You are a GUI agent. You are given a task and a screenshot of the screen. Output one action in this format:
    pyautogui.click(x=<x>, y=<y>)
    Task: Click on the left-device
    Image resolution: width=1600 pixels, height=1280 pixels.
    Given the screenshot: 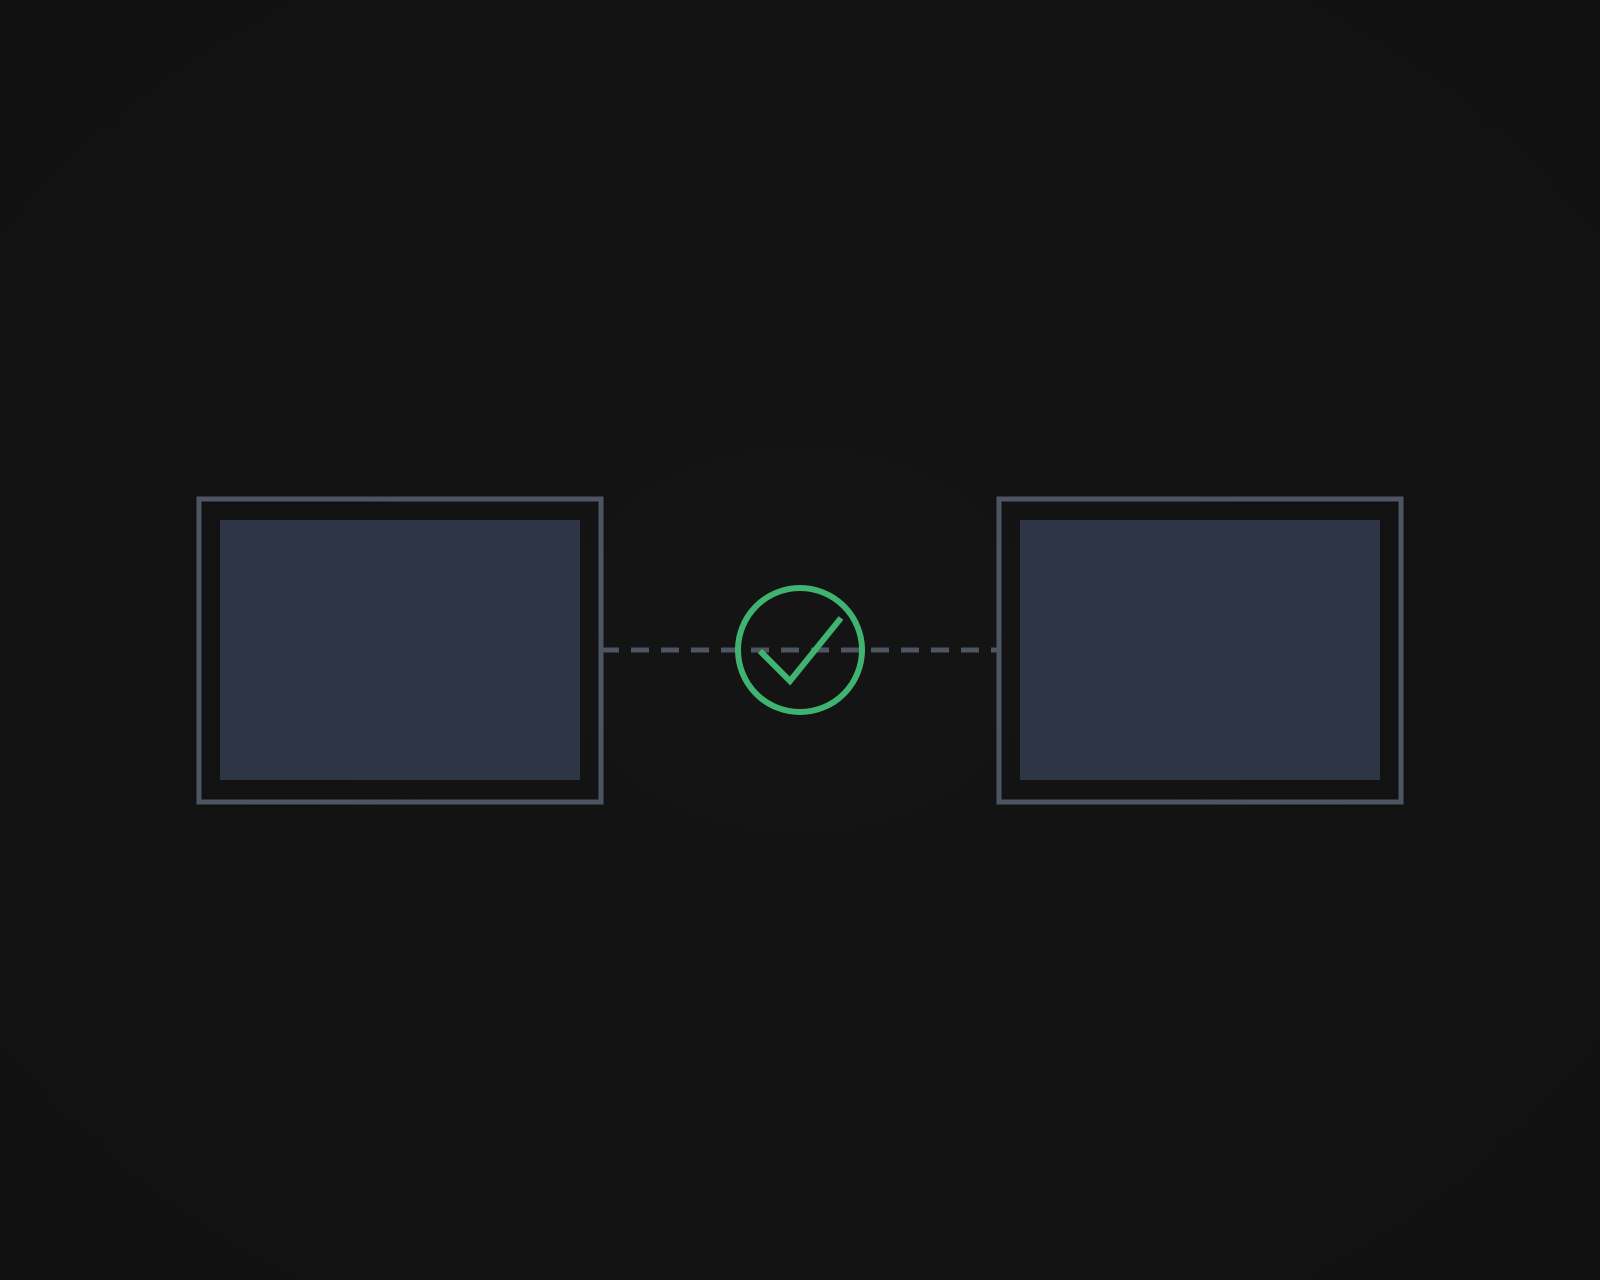 What is the action you would take?
    pyautogui.click(x=400, y=650)
    